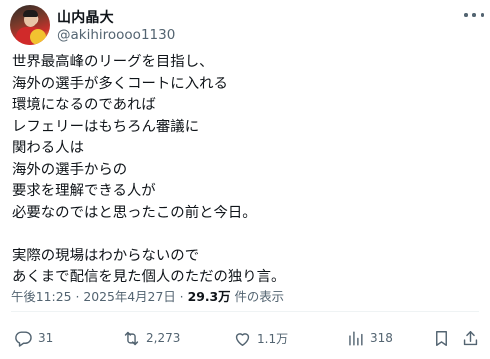  I want to click on share-icon, so click(470, 337).